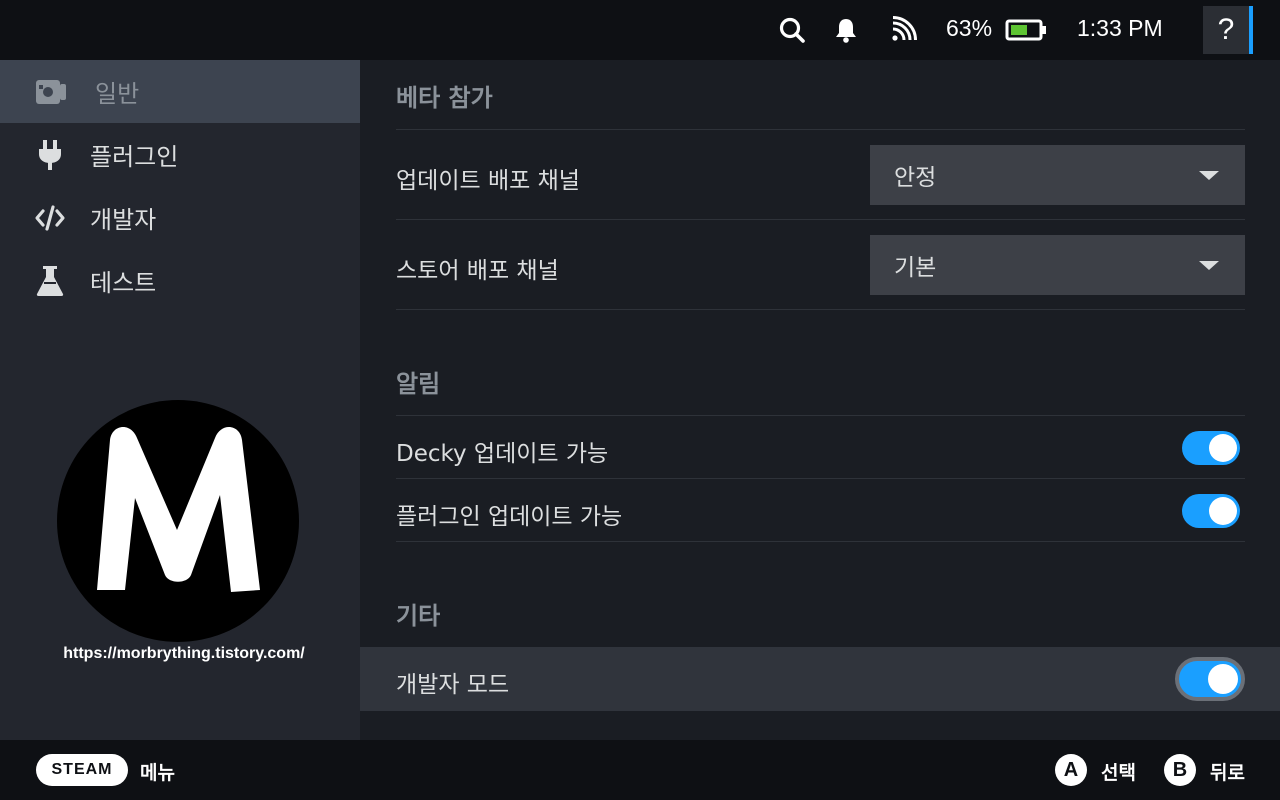  I want to click on a-button-icon: A, so click(1071, 770).